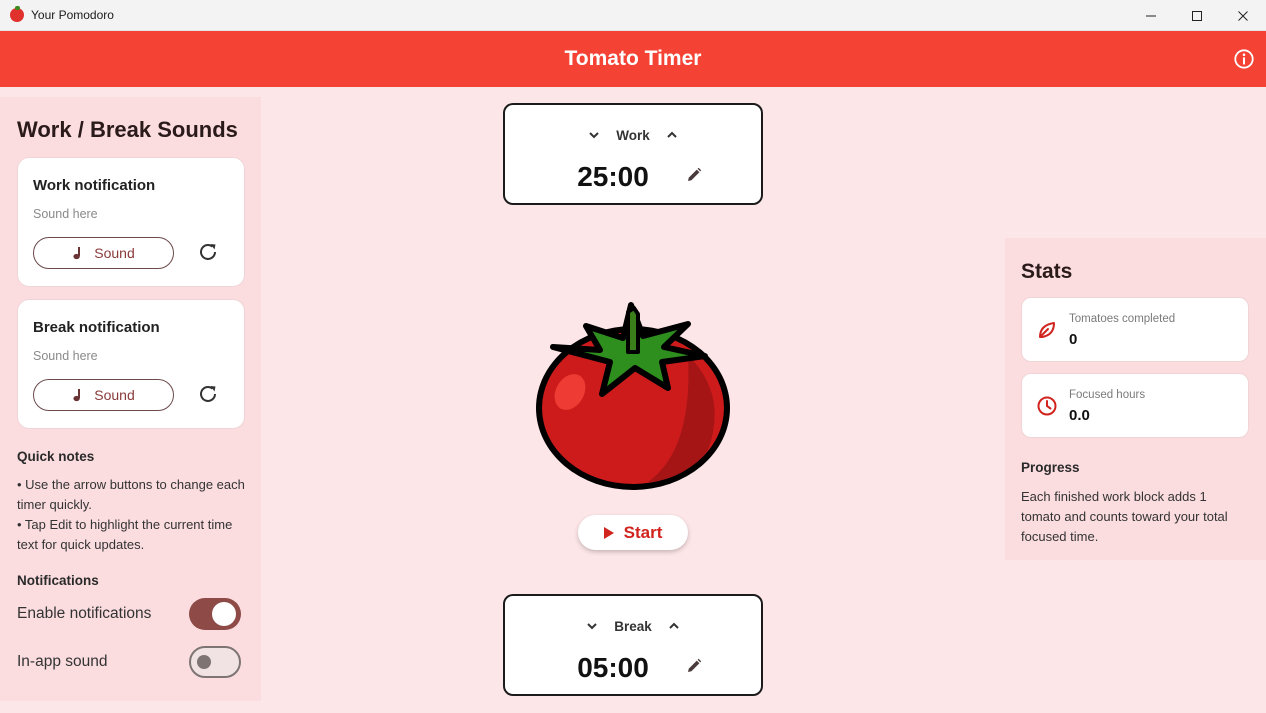 The width and height of the screenshot is (1266, 713). What do you see at coordinates (56, 456) in the screenshot?
I see `quick-notes-title: Quick notes` at bounding box center [56, 456].